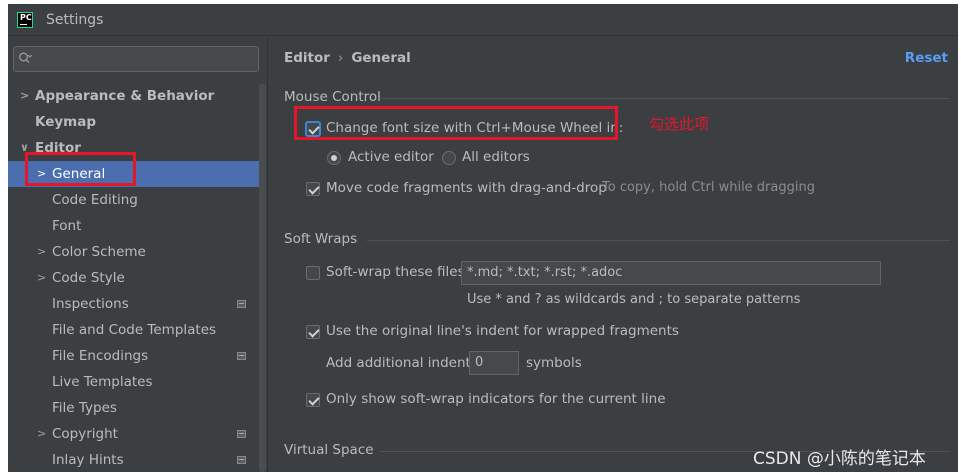 Image resolution: width=961 pixels, height=475 pixels. Describe the element at coordinates (381, 58) in the screenshot. I see `breadcrumb-current: General` at that location.